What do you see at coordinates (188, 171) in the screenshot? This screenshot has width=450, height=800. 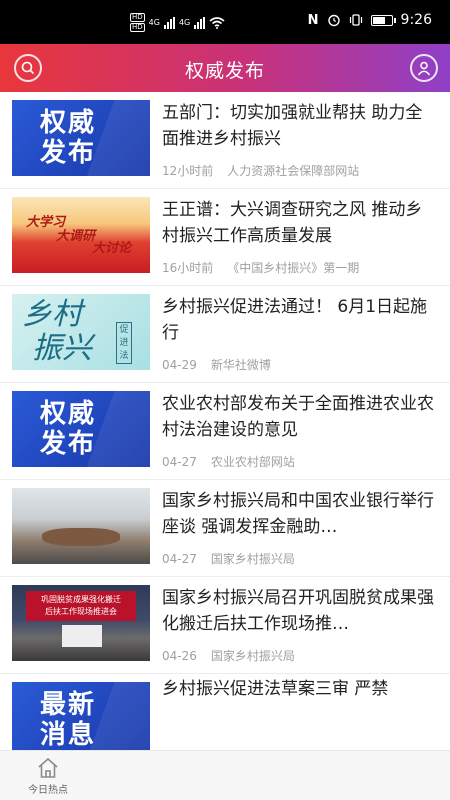 I see `news-time: 12小时前` at bounding box center [188, 171].